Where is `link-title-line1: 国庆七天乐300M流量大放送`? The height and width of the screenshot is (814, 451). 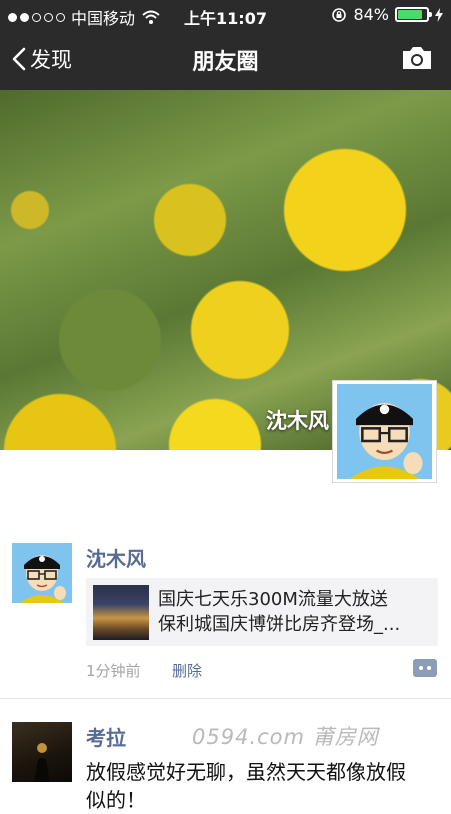
link-title-line1: 国庆七天乐300M流量大放送 is located at coordinates (273, 599).